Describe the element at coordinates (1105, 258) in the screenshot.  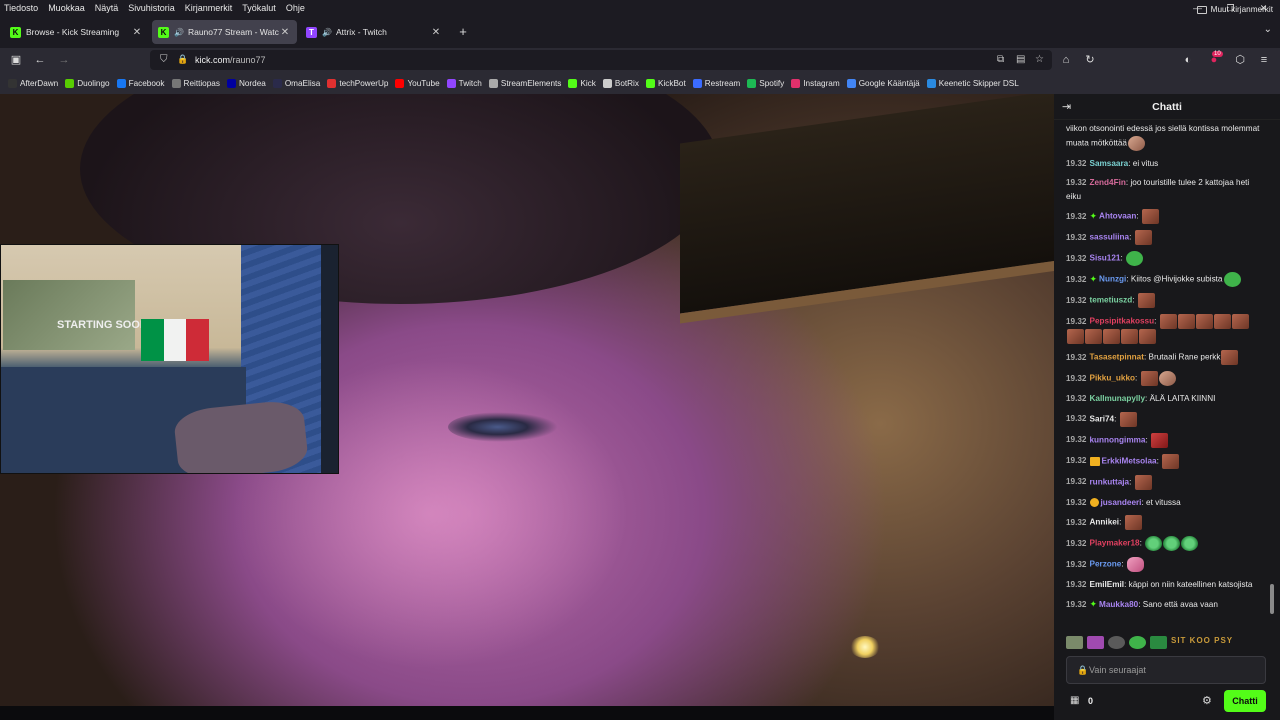
I see `message-username: Sisu121` at that location.